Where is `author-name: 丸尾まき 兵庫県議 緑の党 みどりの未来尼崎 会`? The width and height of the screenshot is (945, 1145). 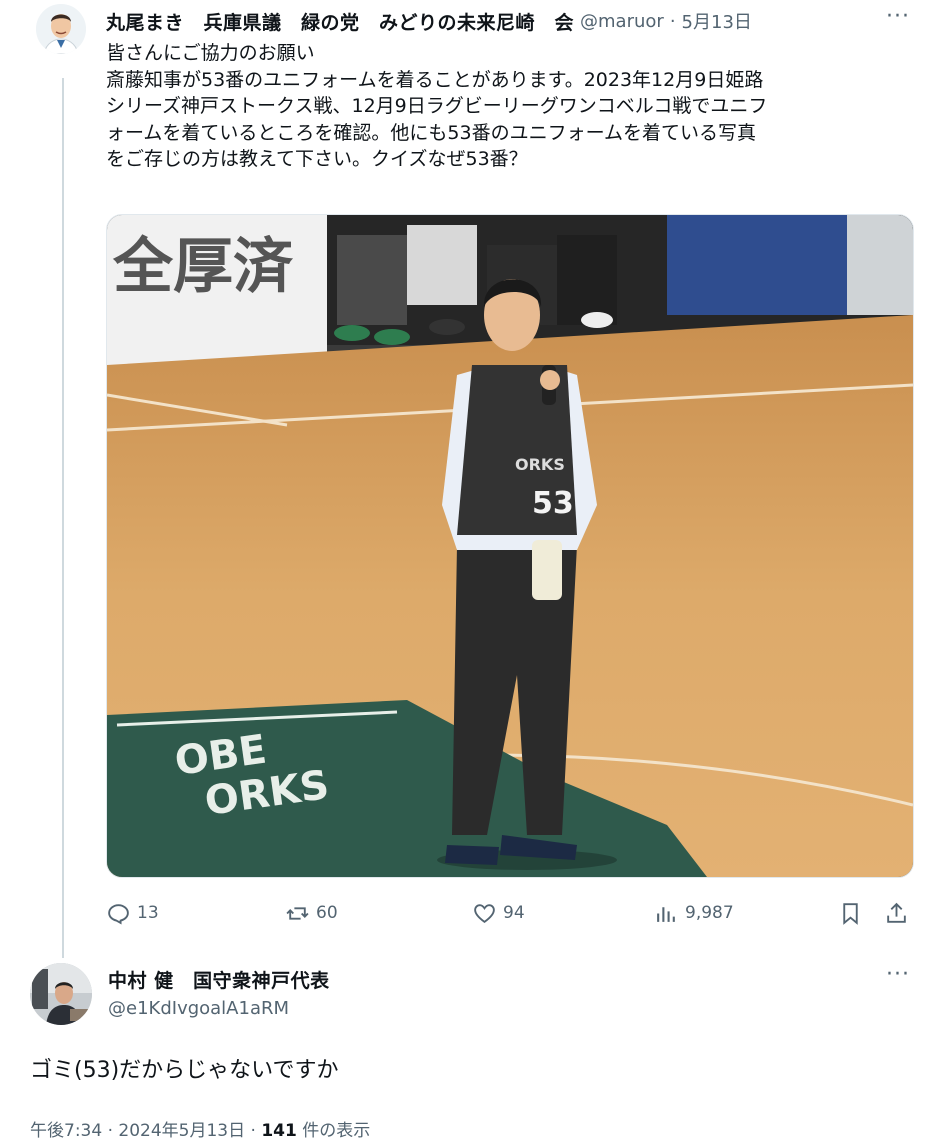 author-name: 丸尾まき 兵庫県議 緑の党 みどりの未来尼崎 会 is located at coordinates (340, 21).